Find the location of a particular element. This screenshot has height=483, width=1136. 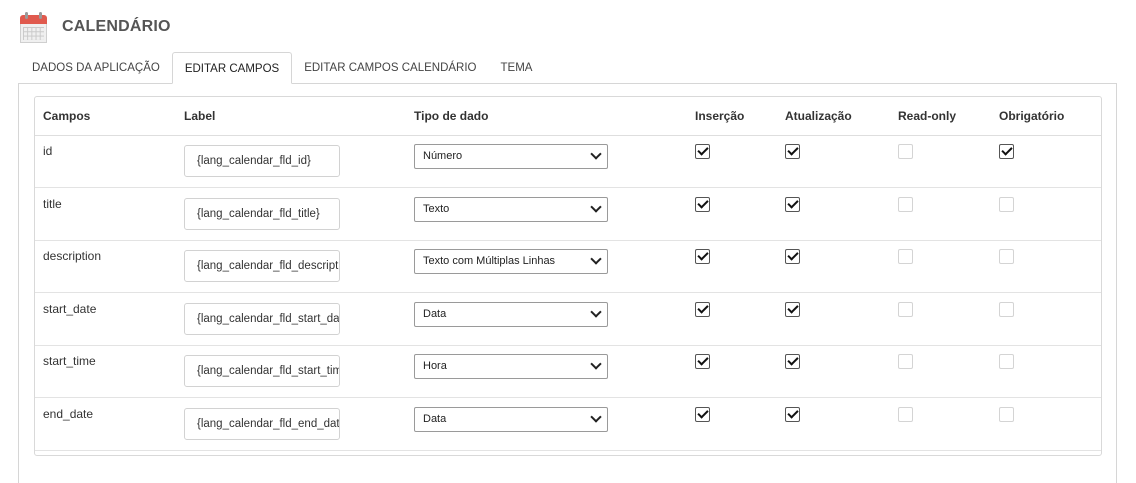

tab-editar-campos-calendario: EDITAR CAMPOS CALENDÁRIO is located at coordinates (390, 68).